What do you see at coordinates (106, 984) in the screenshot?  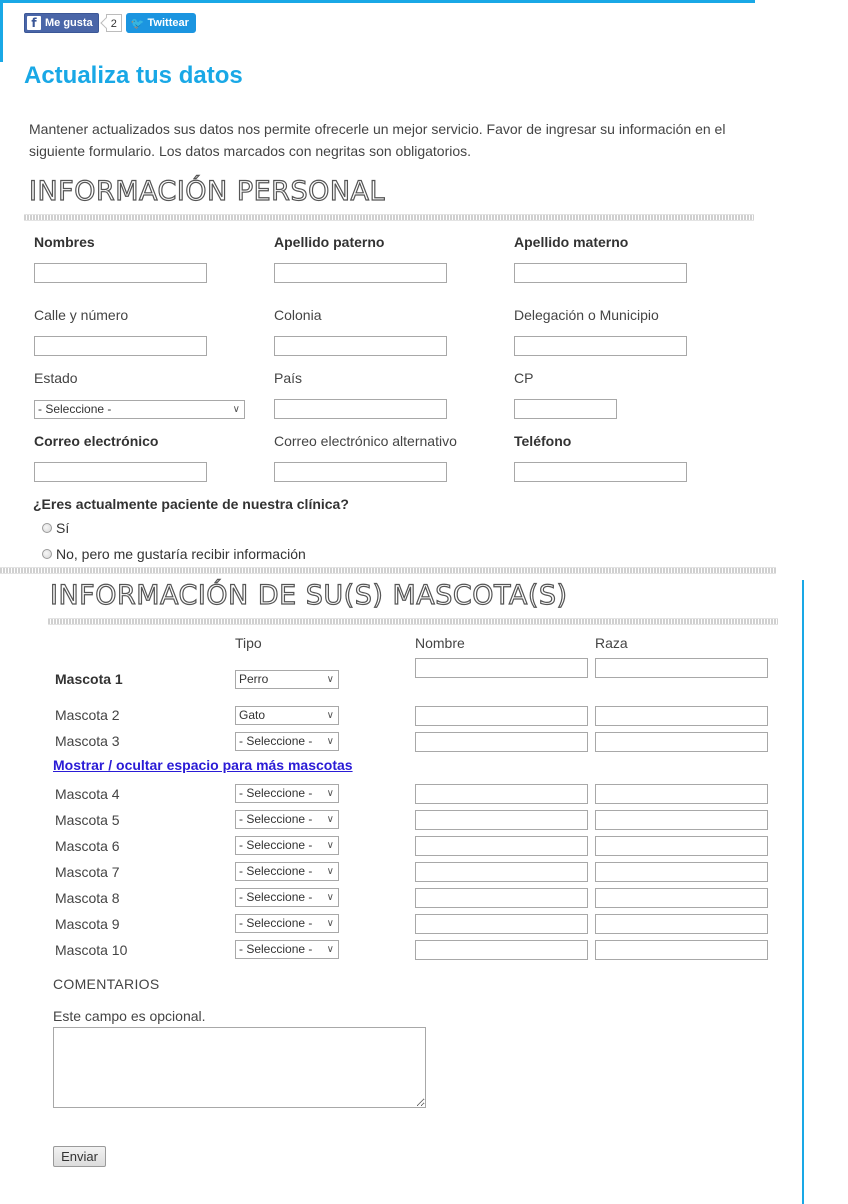 I see `comments-title: COMENTARIOS` at bounding box center [106, 984].